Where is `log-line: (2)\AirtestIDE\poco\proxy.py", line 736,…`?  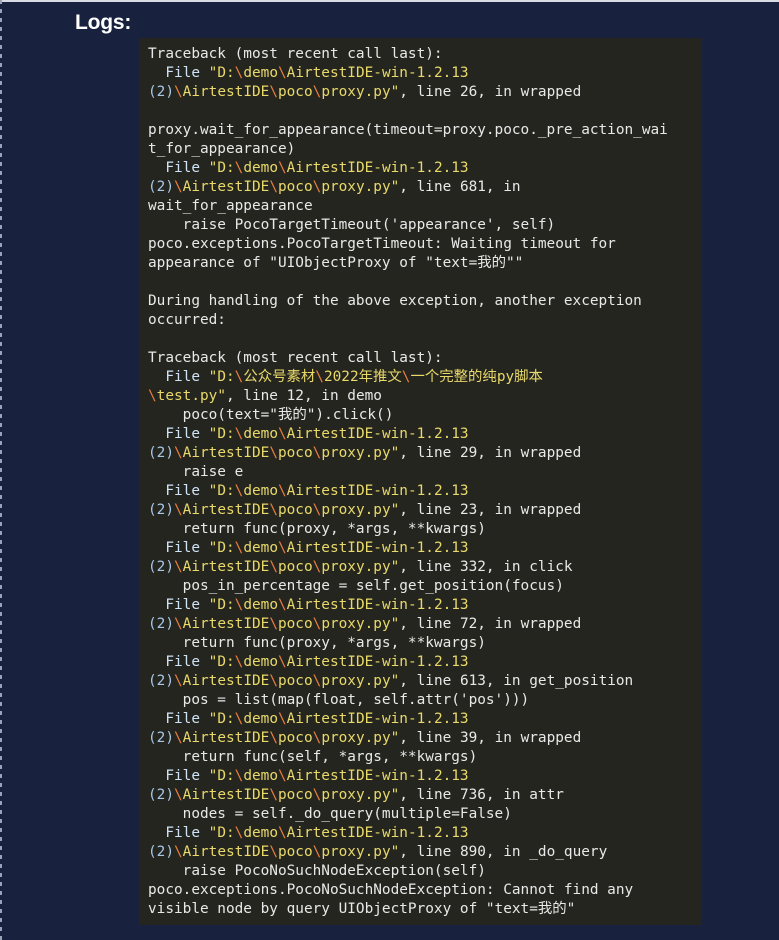
log-line: (2)\AirtestIDE\poco\proxy.py", line 736,… is located at coordinates (425, 795).